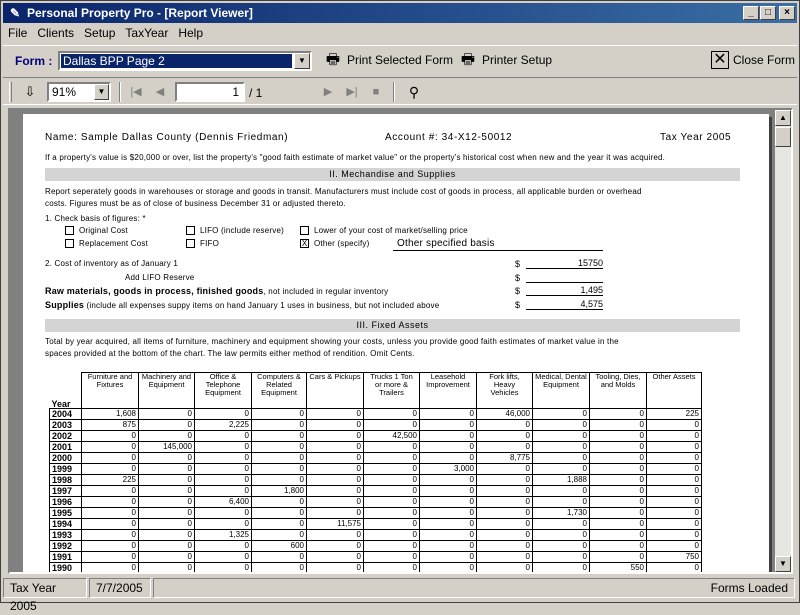 The width and height of the screenshot is (800, 615). What do you see at coordinates (69, 243) in the screenshot?
I see `checkbox-replacement-cost` at bounding box center [69, 243].